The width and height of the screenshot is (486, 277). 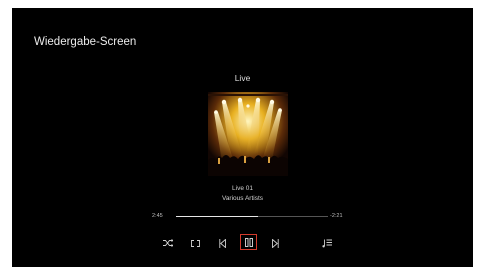 What do you see at coordinates (248, 134) in the screenshot?
I see `album-art` at bounding box center [248, 134].